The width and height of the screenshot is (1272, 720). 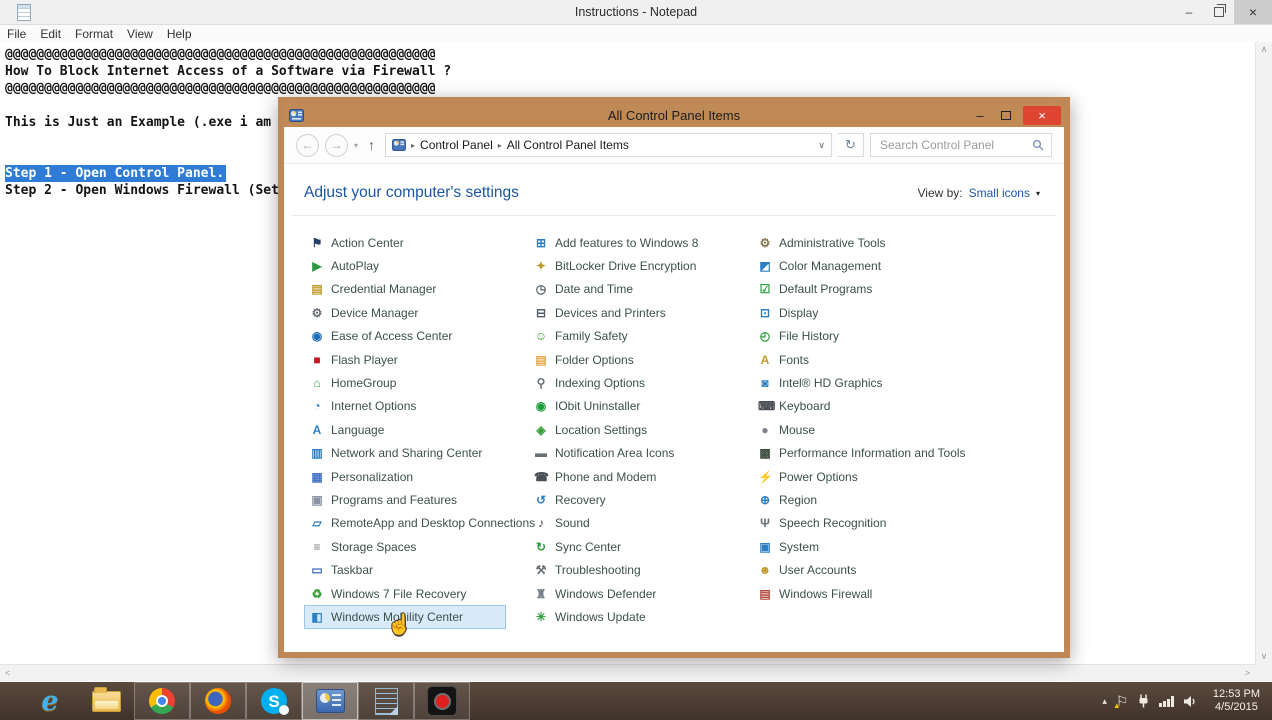 What do you see at coordinates (1143, 701) in the screenshot?
I see `power-tray-icon` at bounding box center [1143, 701].